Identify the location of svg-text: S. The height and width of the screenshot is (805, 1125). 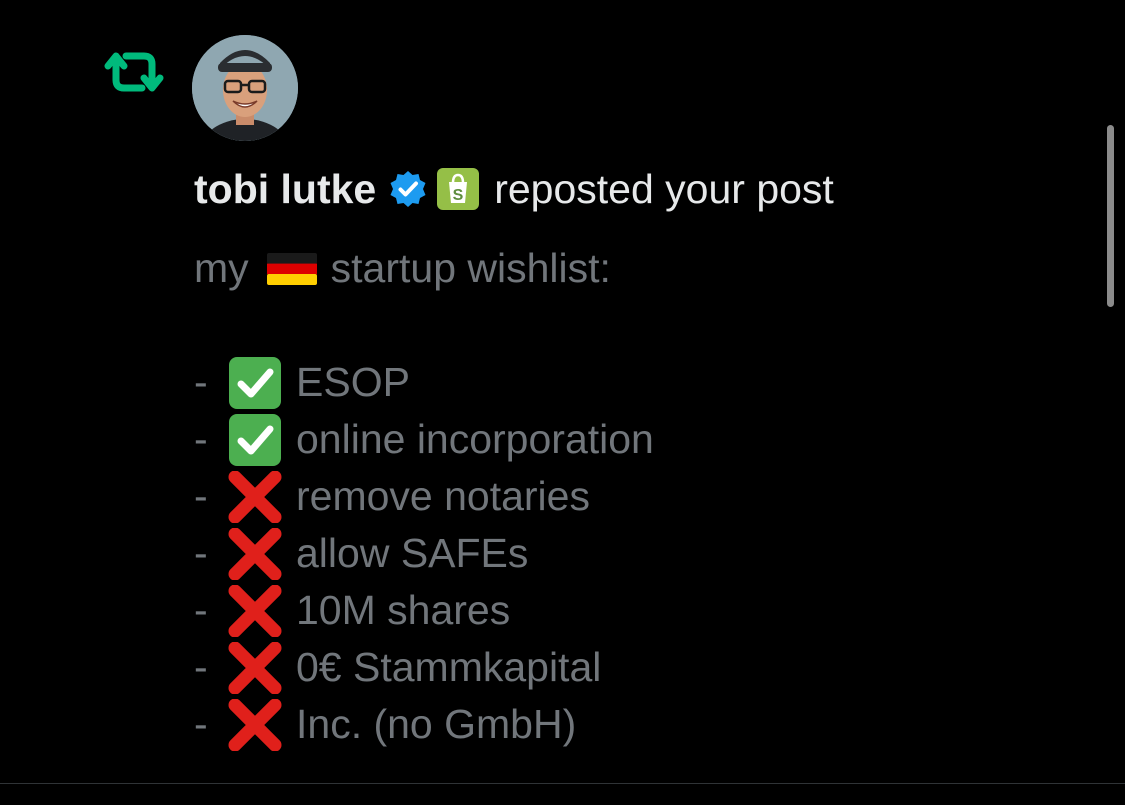
(458, 195).